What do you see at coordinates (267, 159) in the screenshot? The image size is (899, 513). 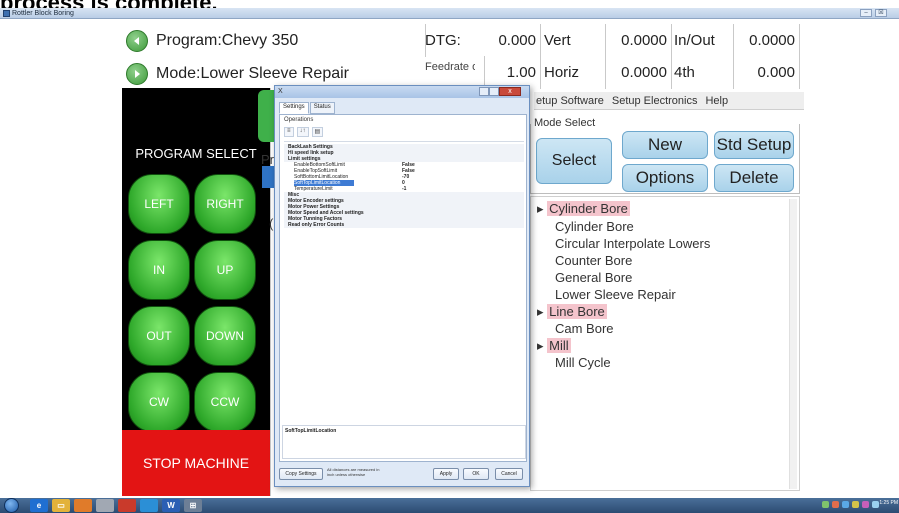 I see `partial-program-label: Pr` at bounding box center [267, 159].